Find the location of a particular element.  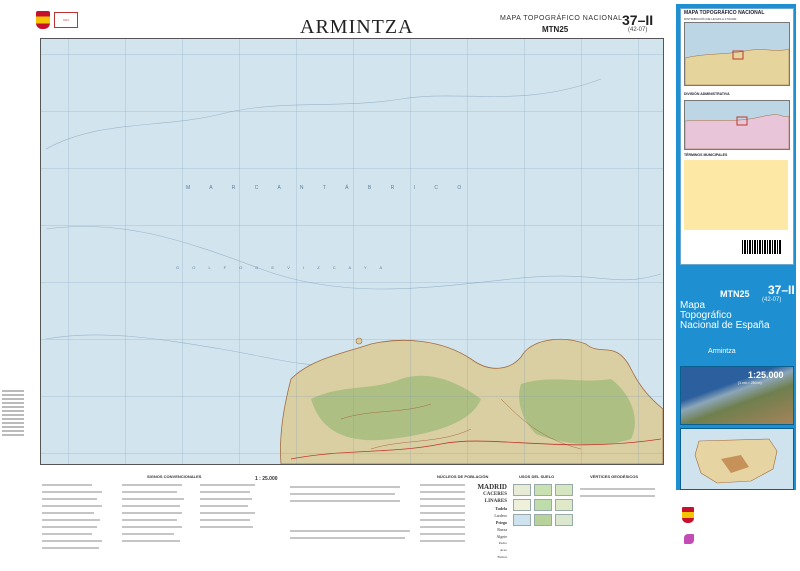

division-map-canvas is located at coordinates (737, 131).